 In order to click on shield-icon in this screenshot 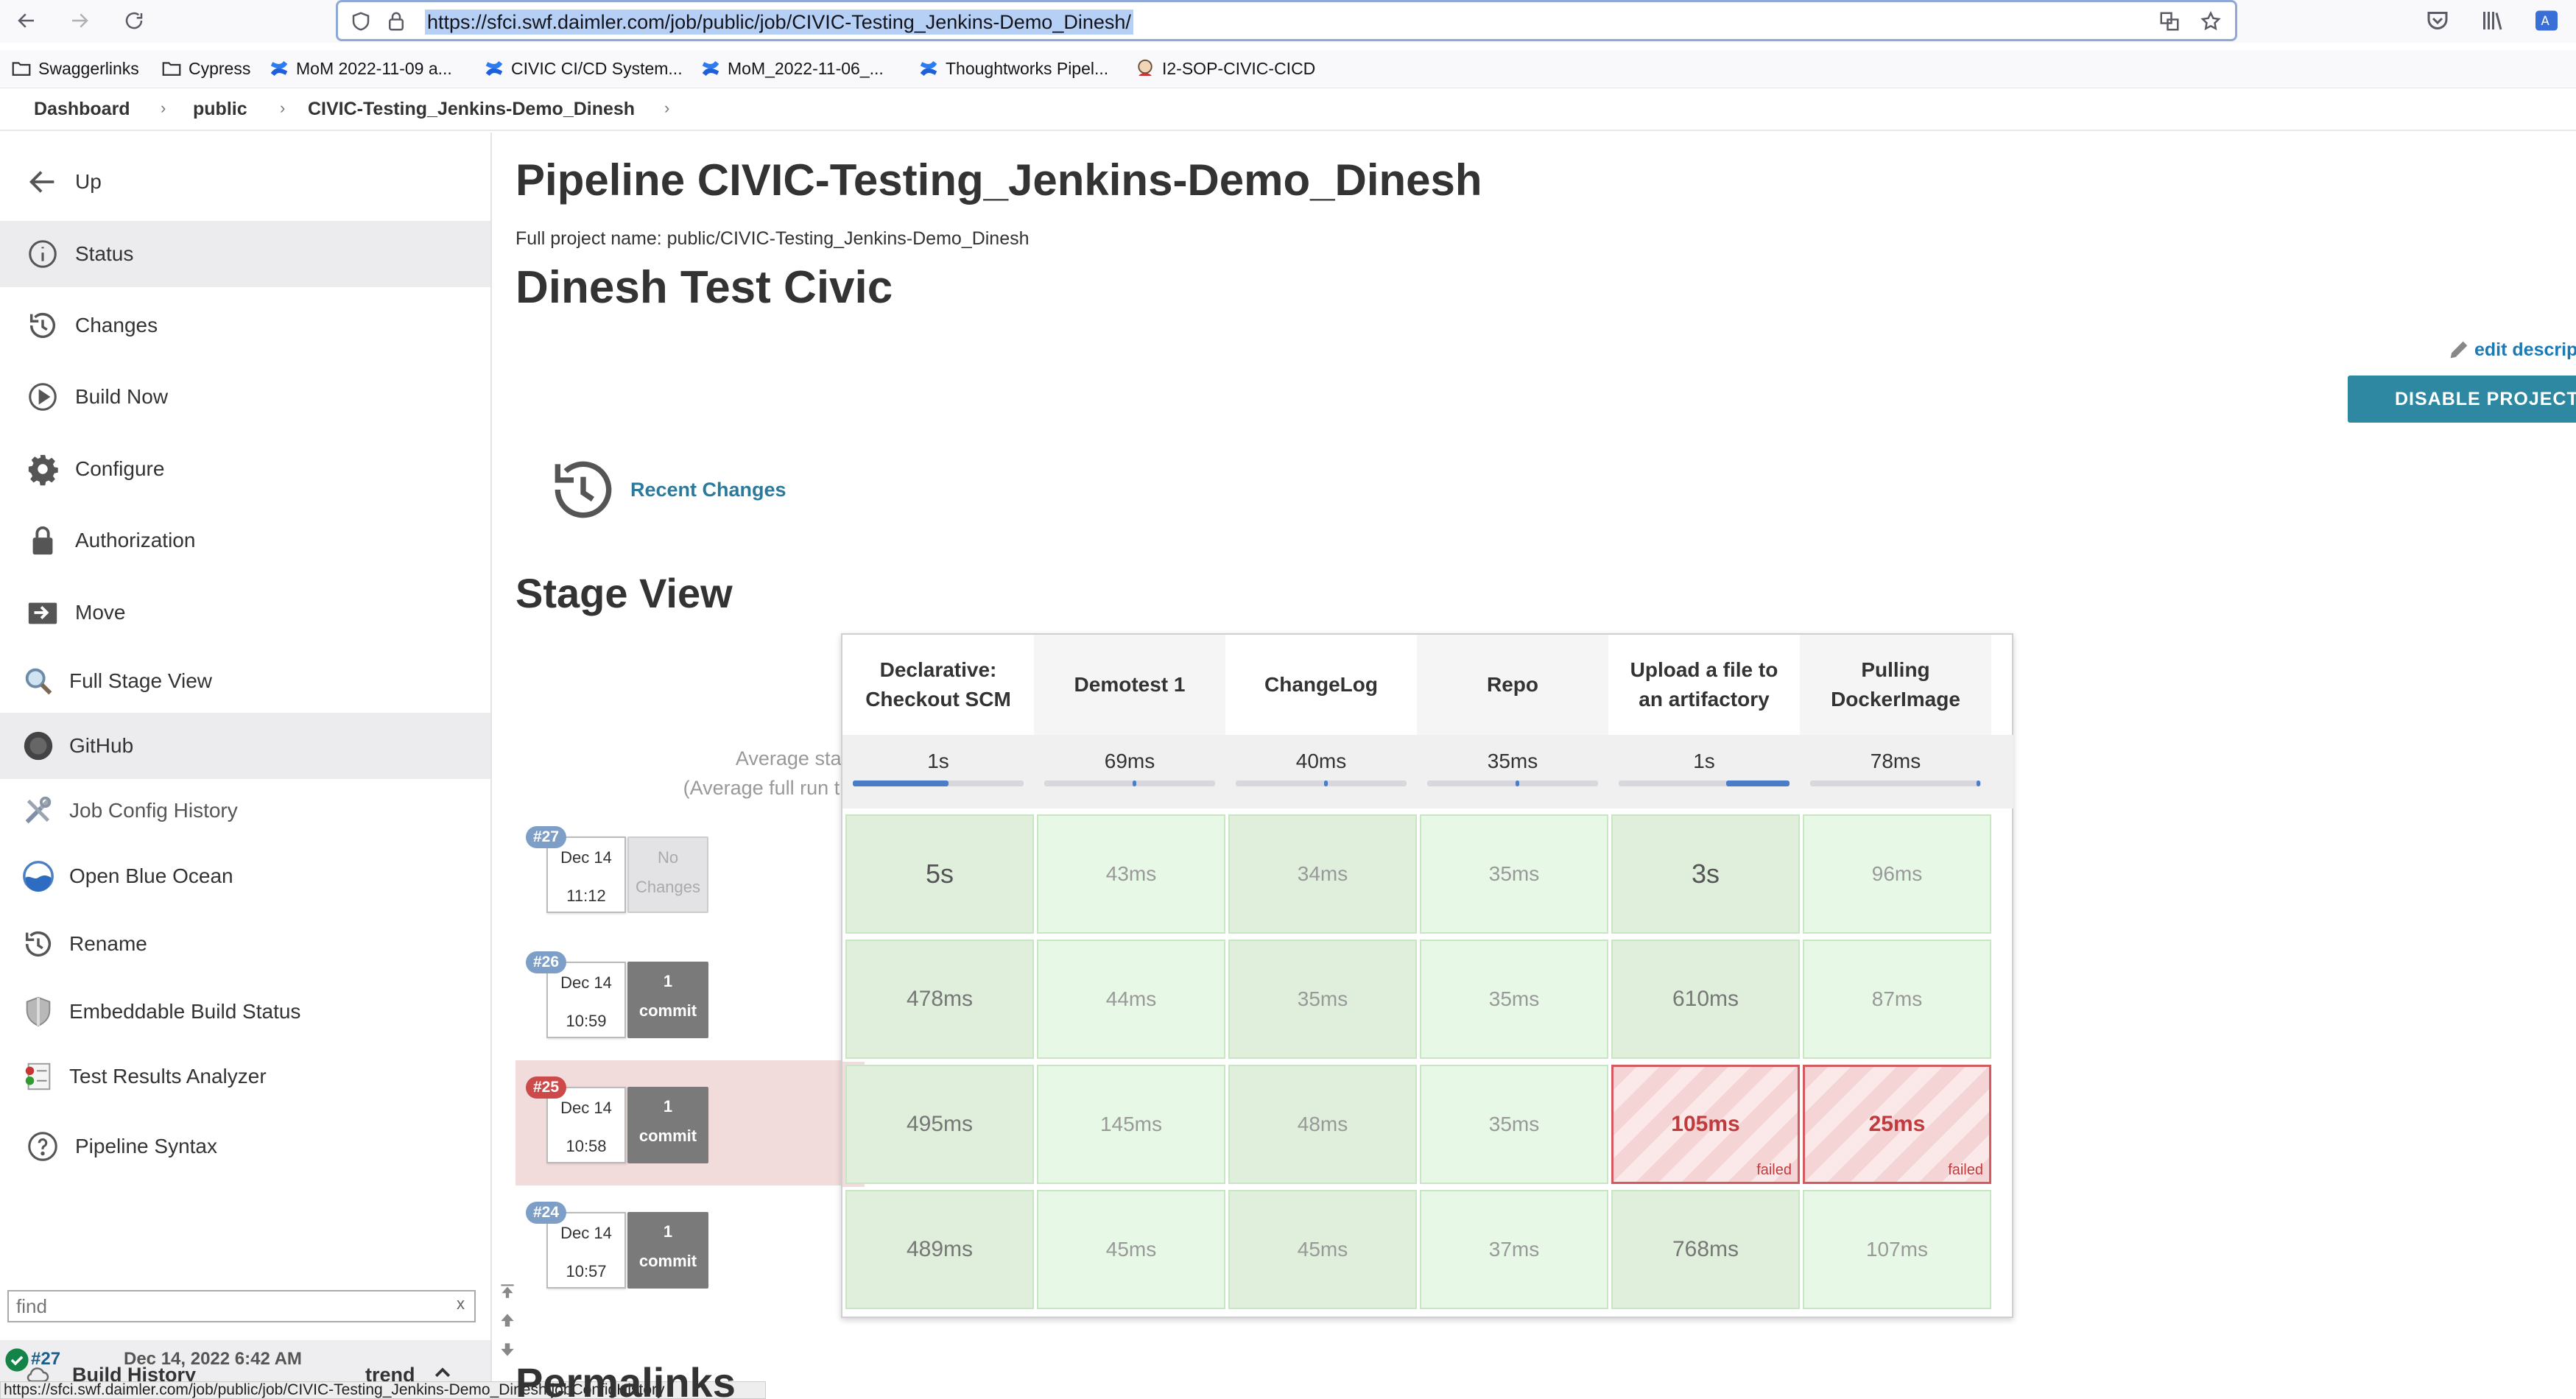, I will do `click(361, 21)`.